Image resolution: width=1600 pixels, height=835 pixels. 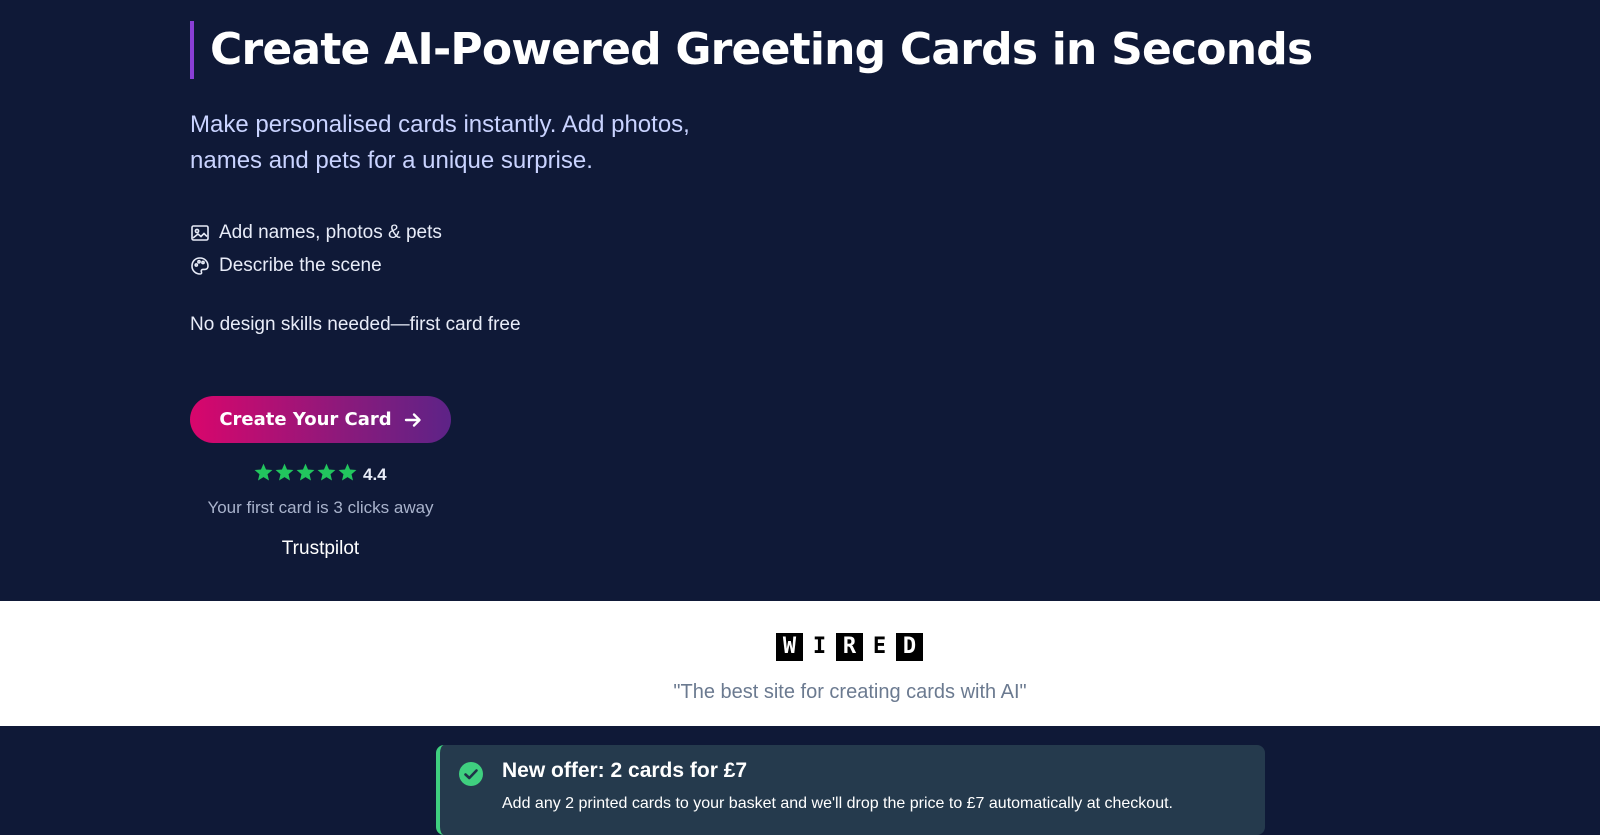 I want to click on arrow-right-icon, so click(x=413, y=420).